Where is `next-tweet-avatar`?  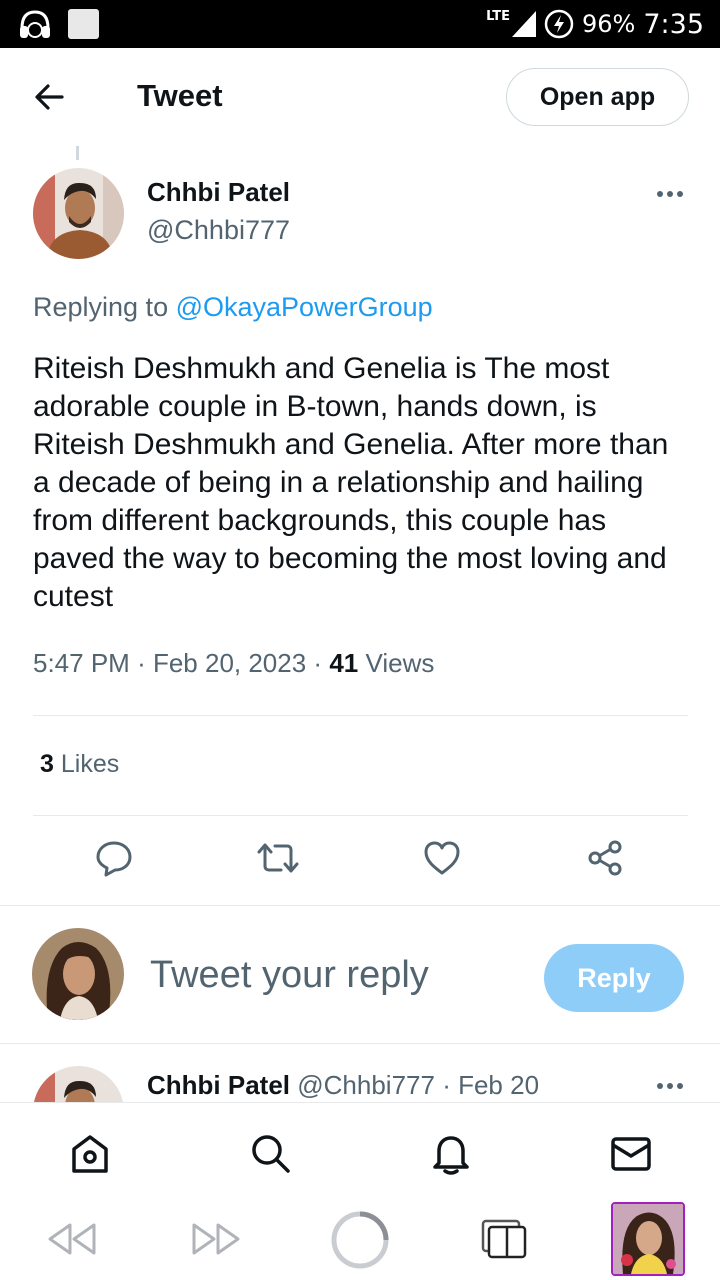
next-tweet-avatar is located at coordinates (78, 1084).